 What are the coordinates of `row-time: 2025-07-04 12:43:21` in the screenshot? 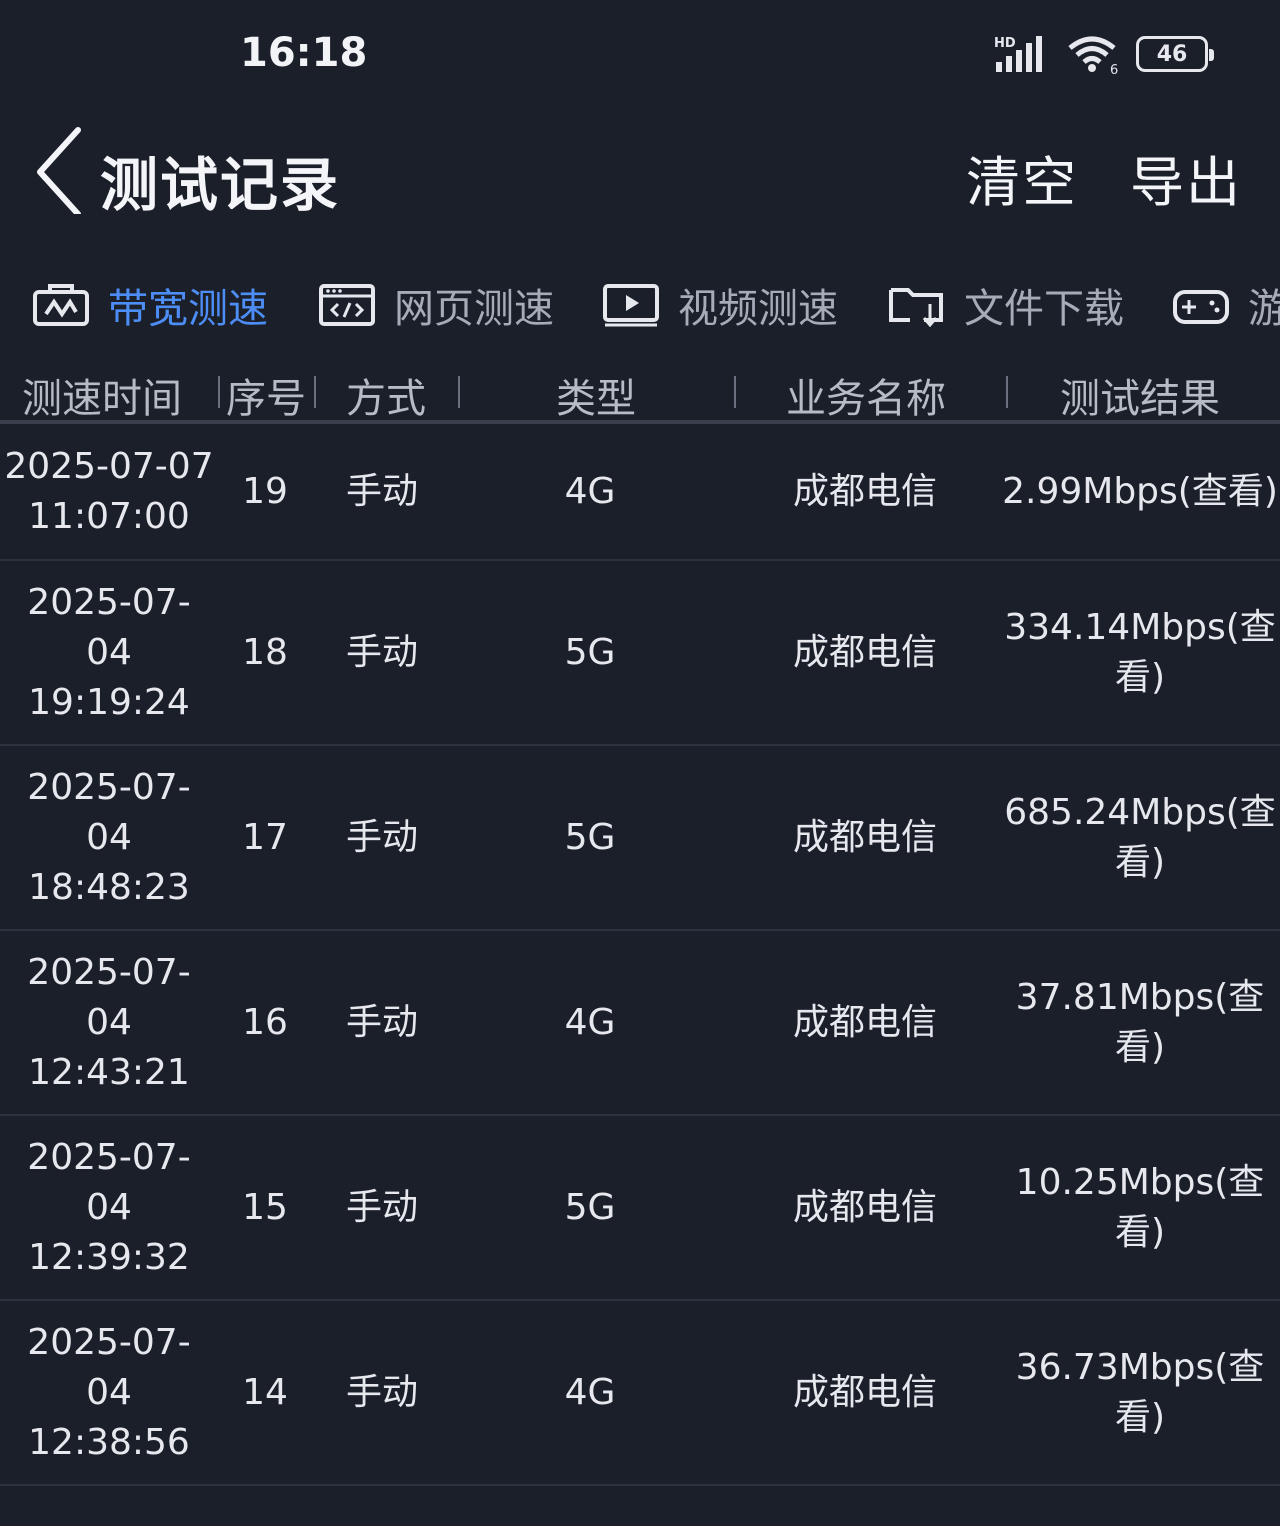 It's located at (109, 1022).